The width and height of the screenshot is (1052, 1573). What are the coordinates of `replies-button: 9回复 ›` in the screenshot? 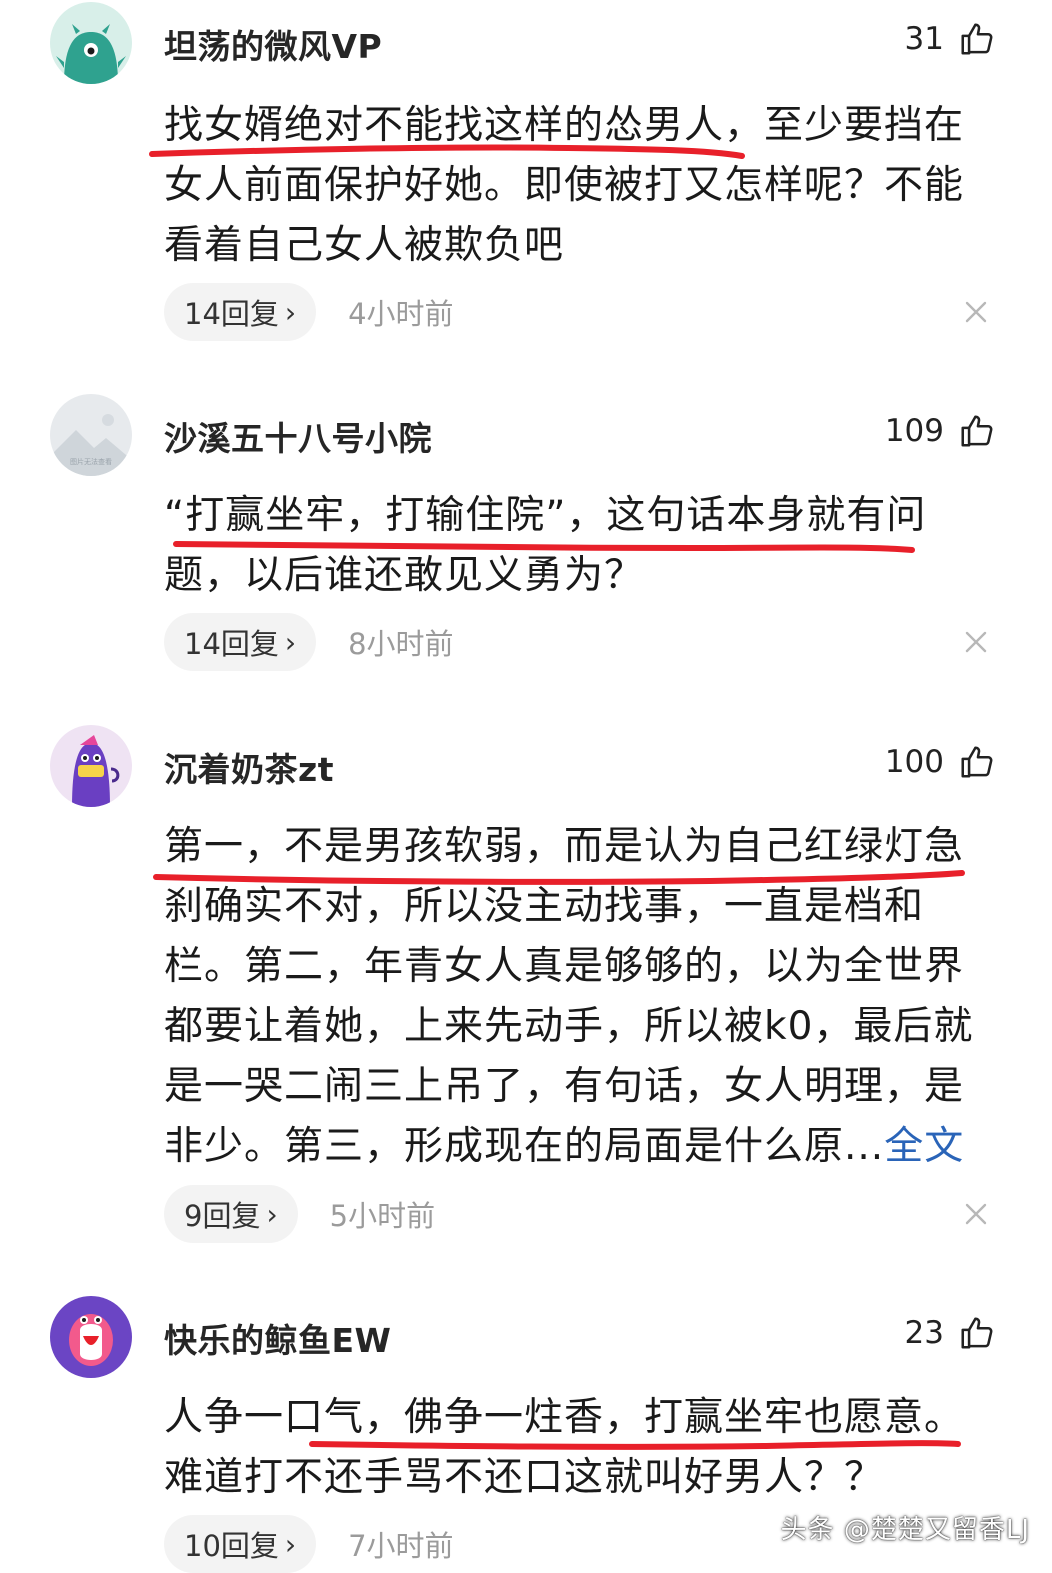 It's located at (231, 1214).